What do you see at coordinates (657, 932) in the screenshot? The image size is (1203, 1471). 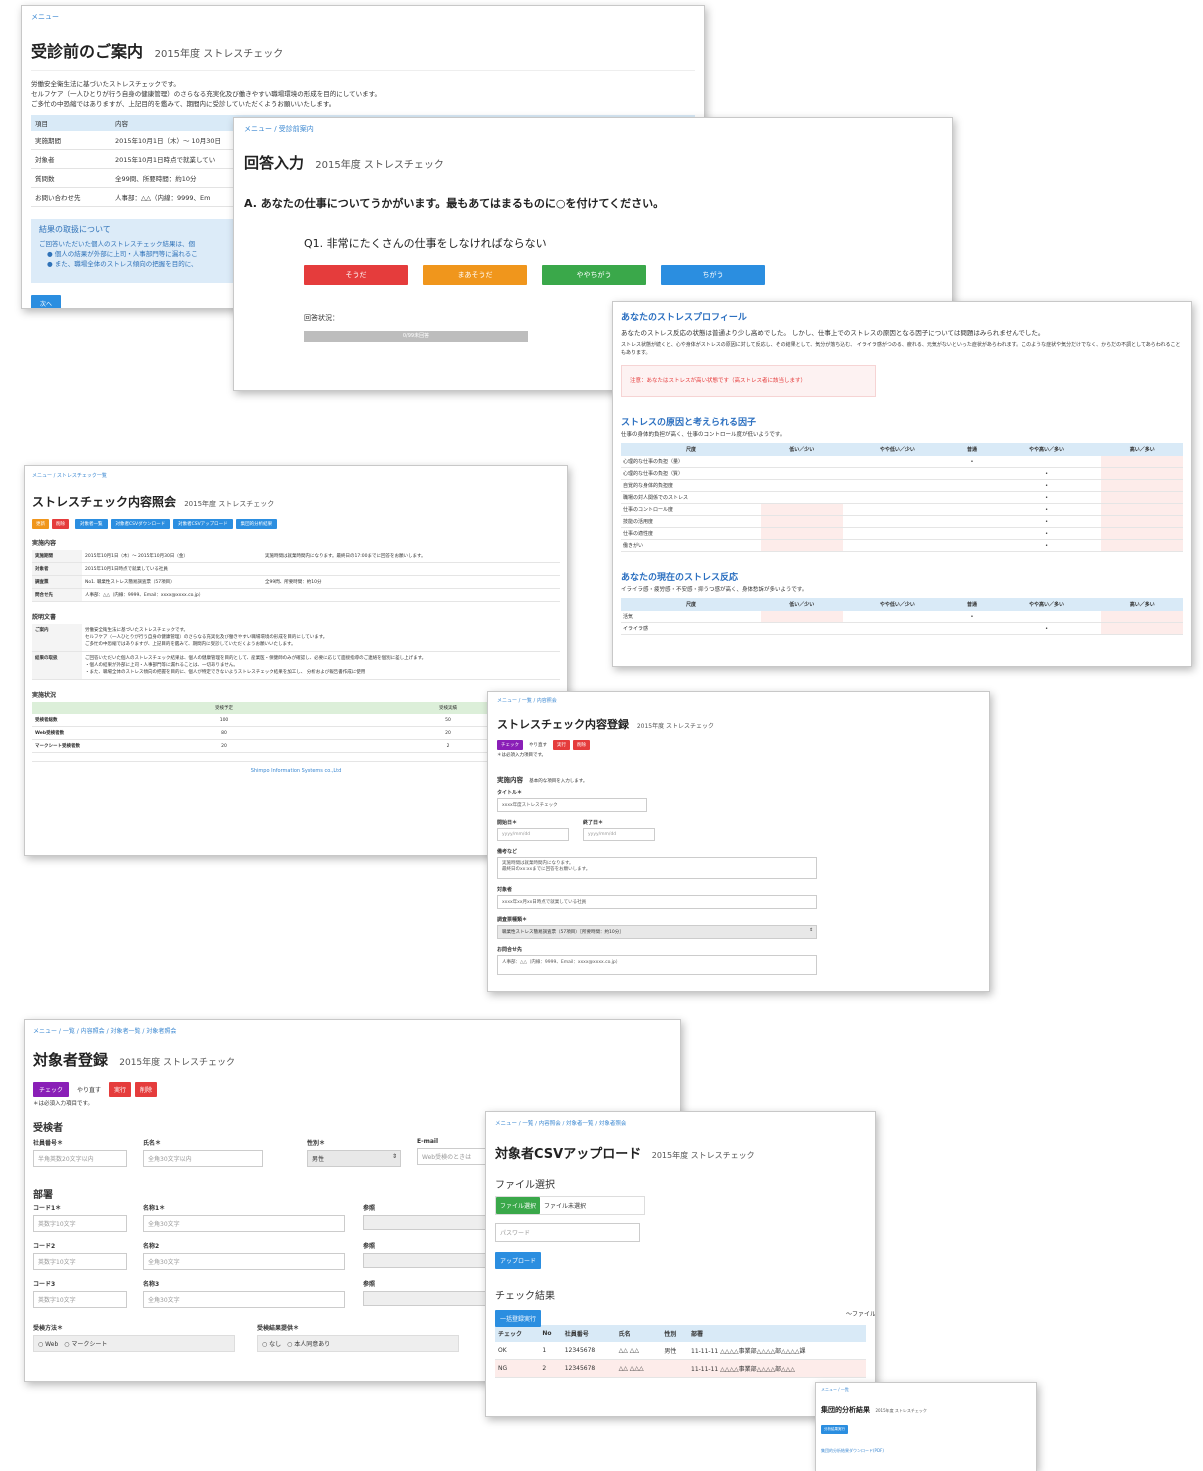 I see `form-type-select: 職業性ストレス簡易調査票（57項目）［所要時間：約10分］ ⇕` at bounding box center [657, 932].